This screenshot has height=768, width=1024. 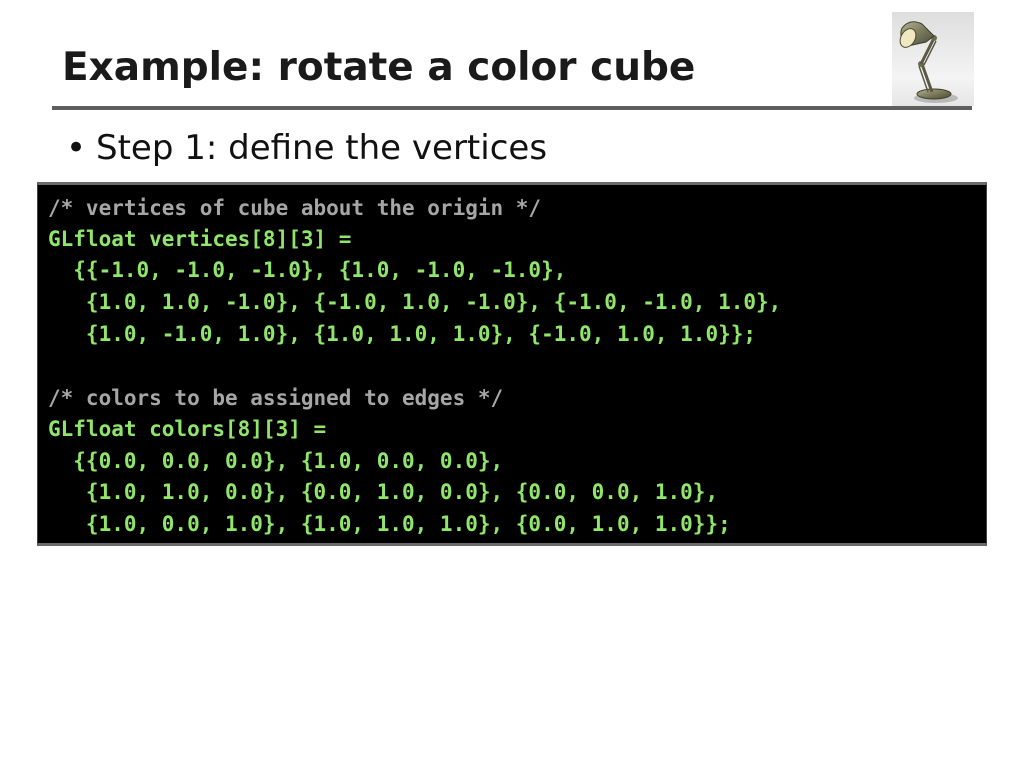 I want to click on code-comment-line: /* vertices of cube about the origin */, so click(x=295, y=208).